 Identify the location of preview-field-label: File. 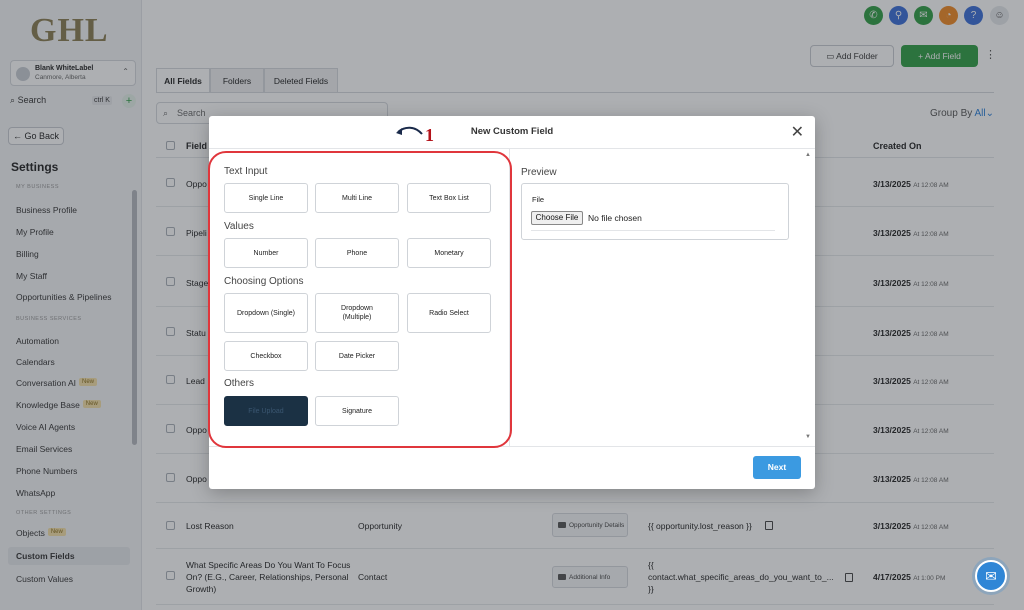
(538, 199).